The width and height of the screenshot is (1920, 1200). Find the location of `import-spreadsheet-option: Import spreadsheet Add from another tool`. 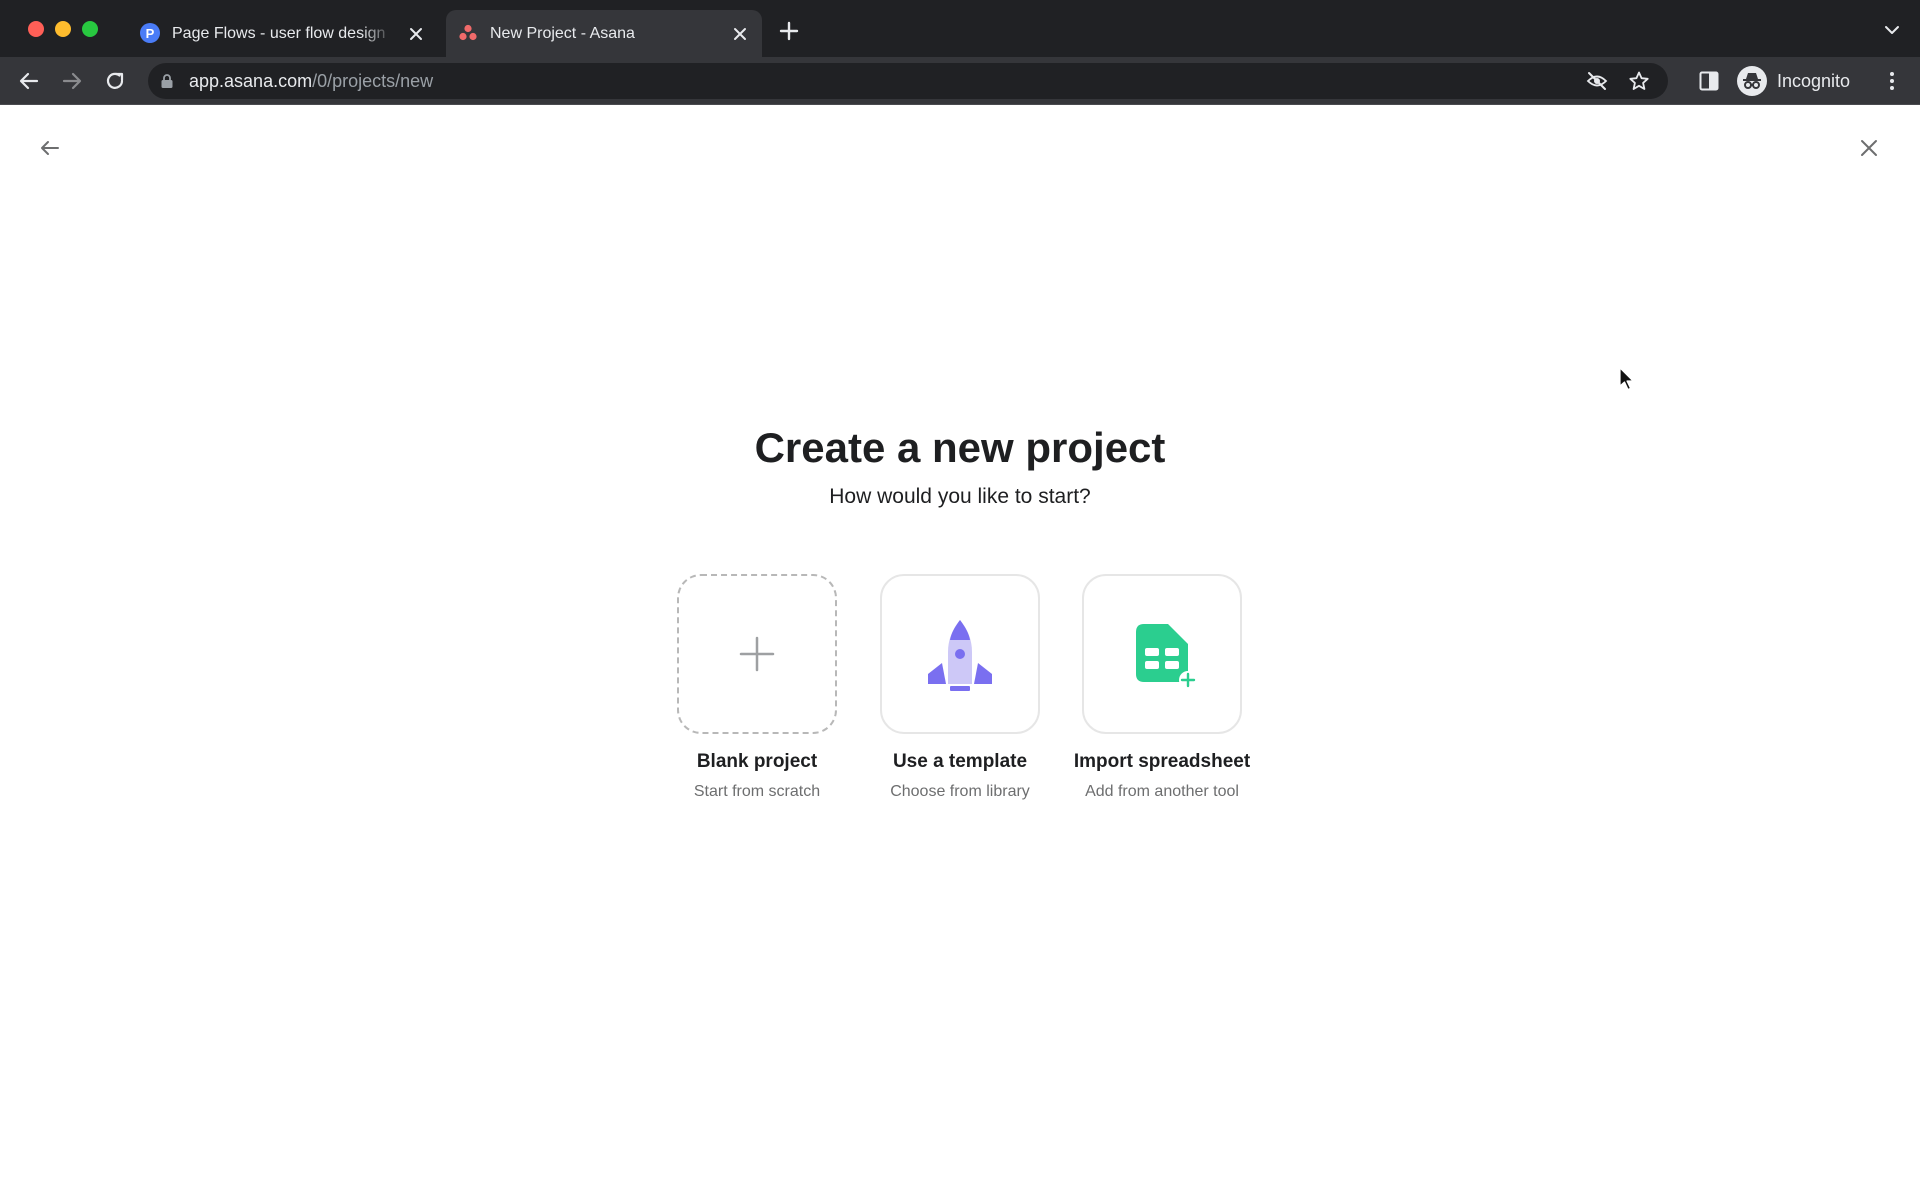

import-spreadsheet-option: Import spreadsheet Add from another tool is located at coordinates (1162, 693).